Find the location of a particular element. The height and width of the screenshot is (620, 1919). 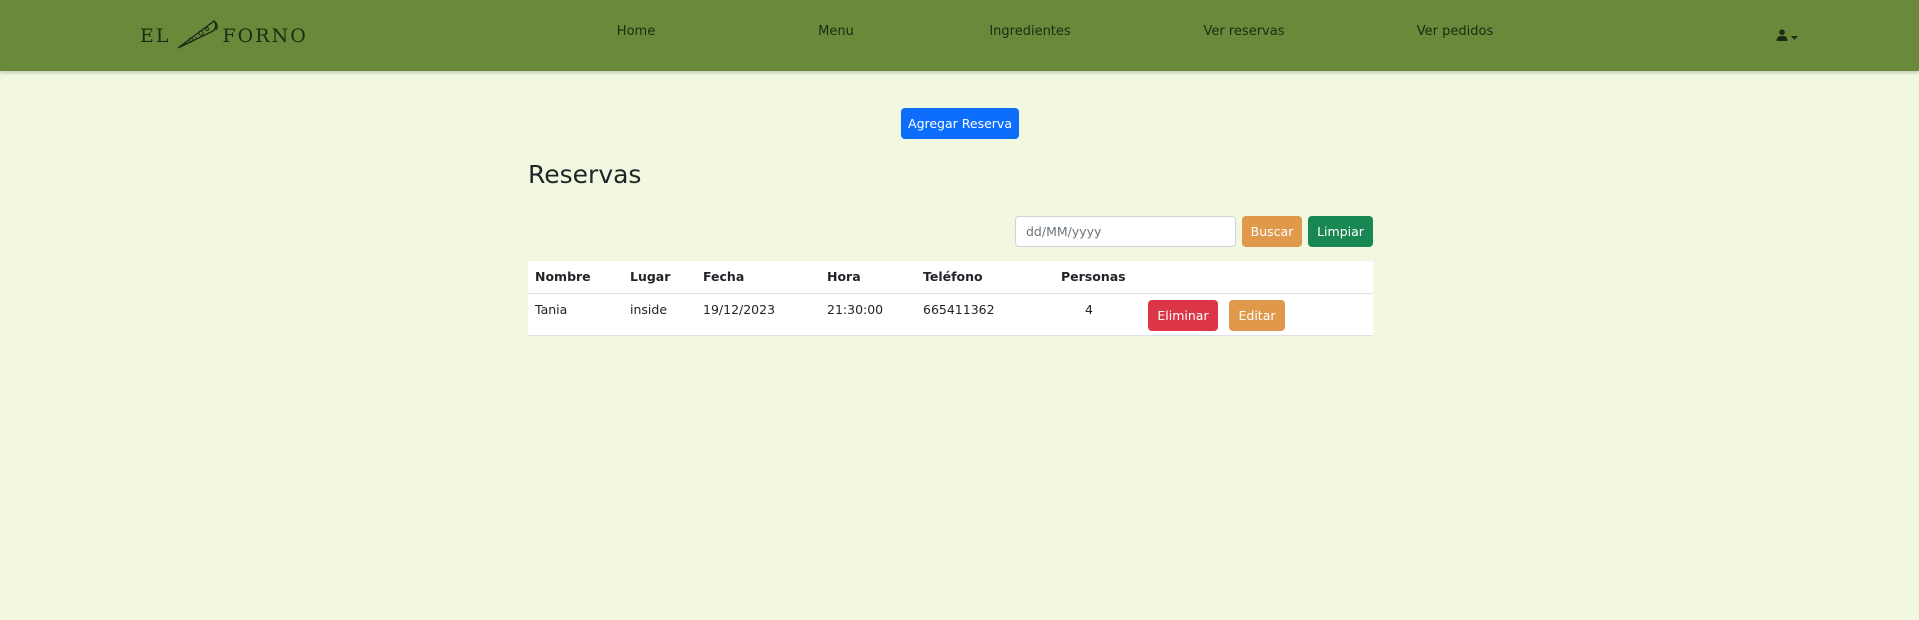

header-lugar: Lugar is located at coordinates (650, 276).